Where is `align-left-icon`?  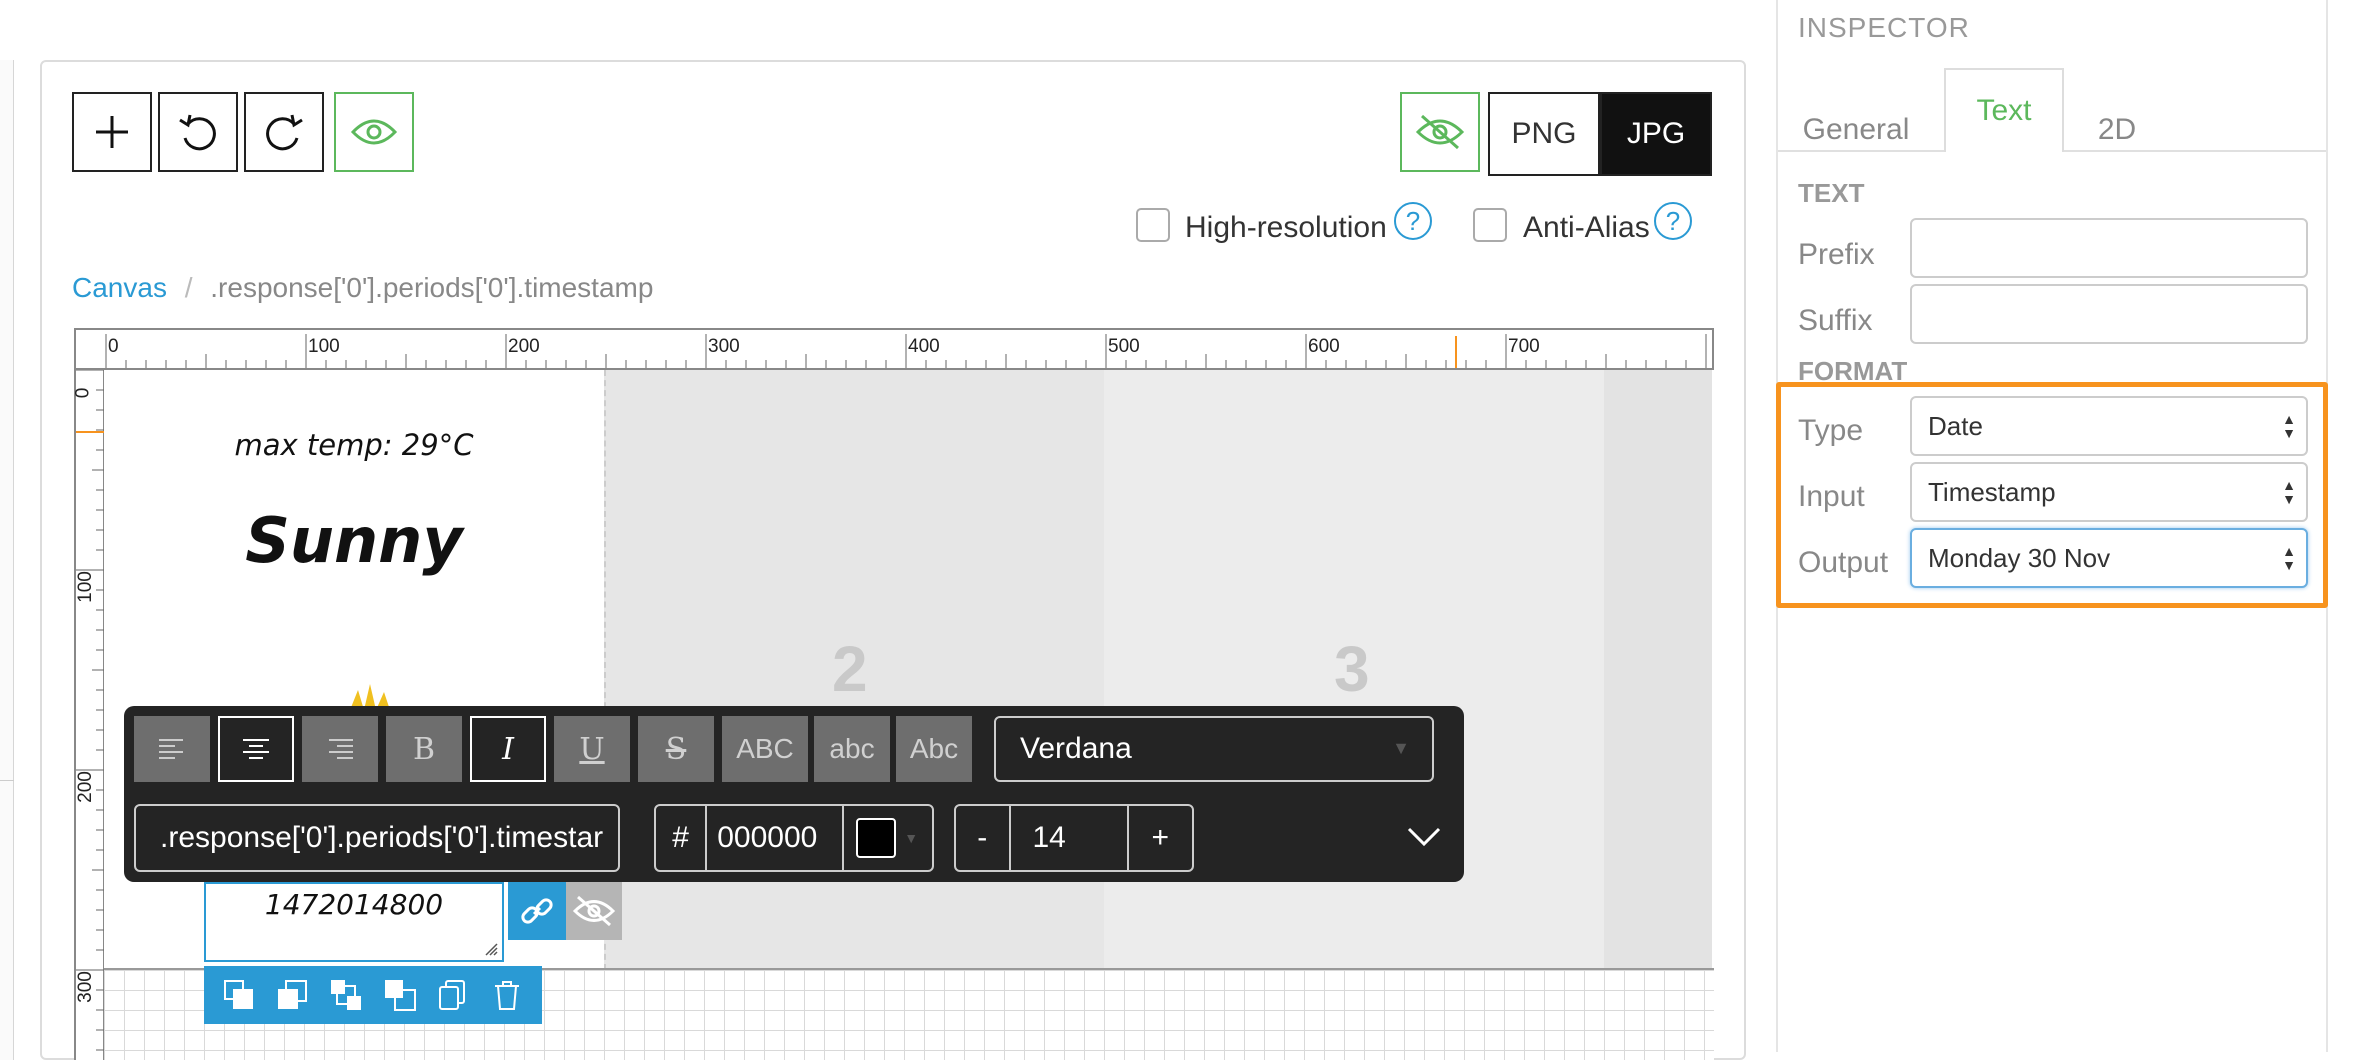 align-left-icon is located at coordinates (171, 749).